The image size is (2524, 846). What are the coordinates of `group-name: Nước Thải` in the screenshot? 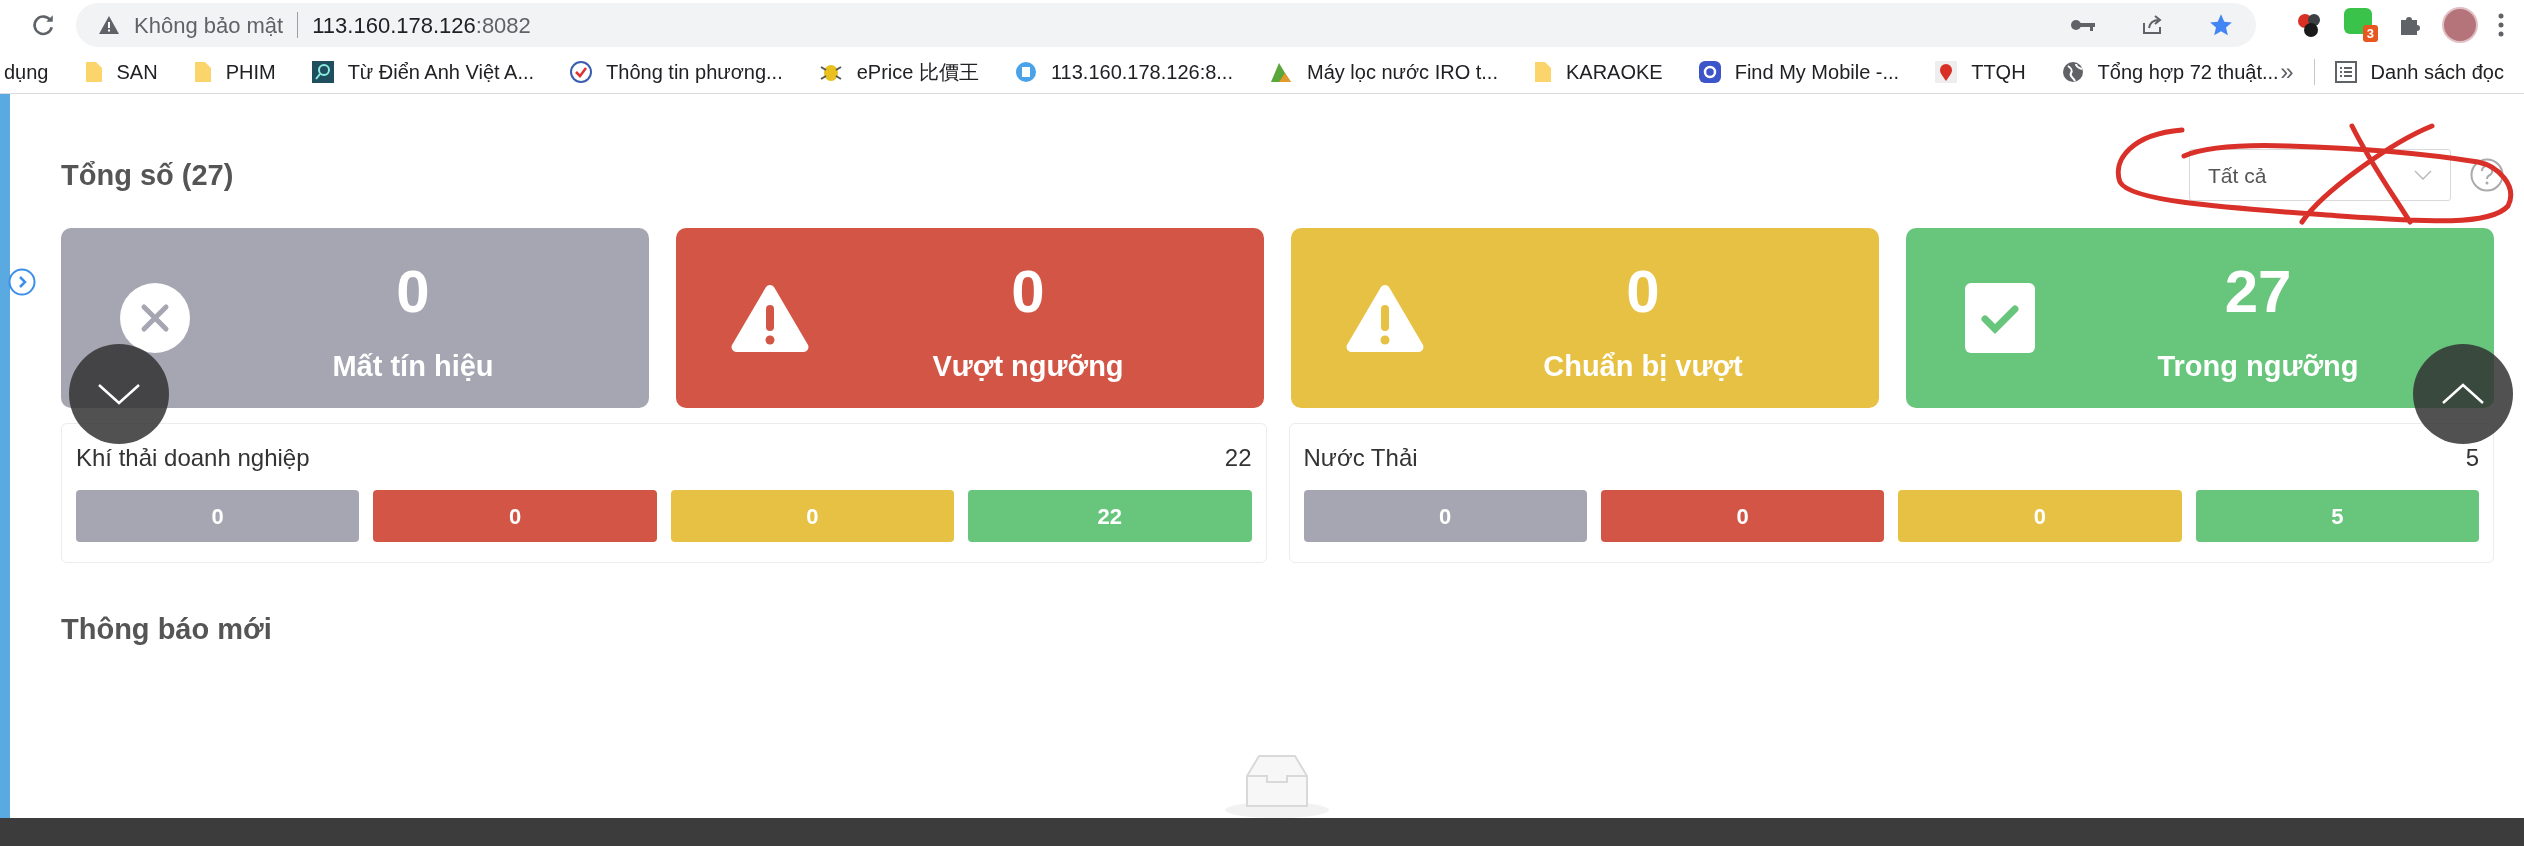 It's located at (1360, 458).